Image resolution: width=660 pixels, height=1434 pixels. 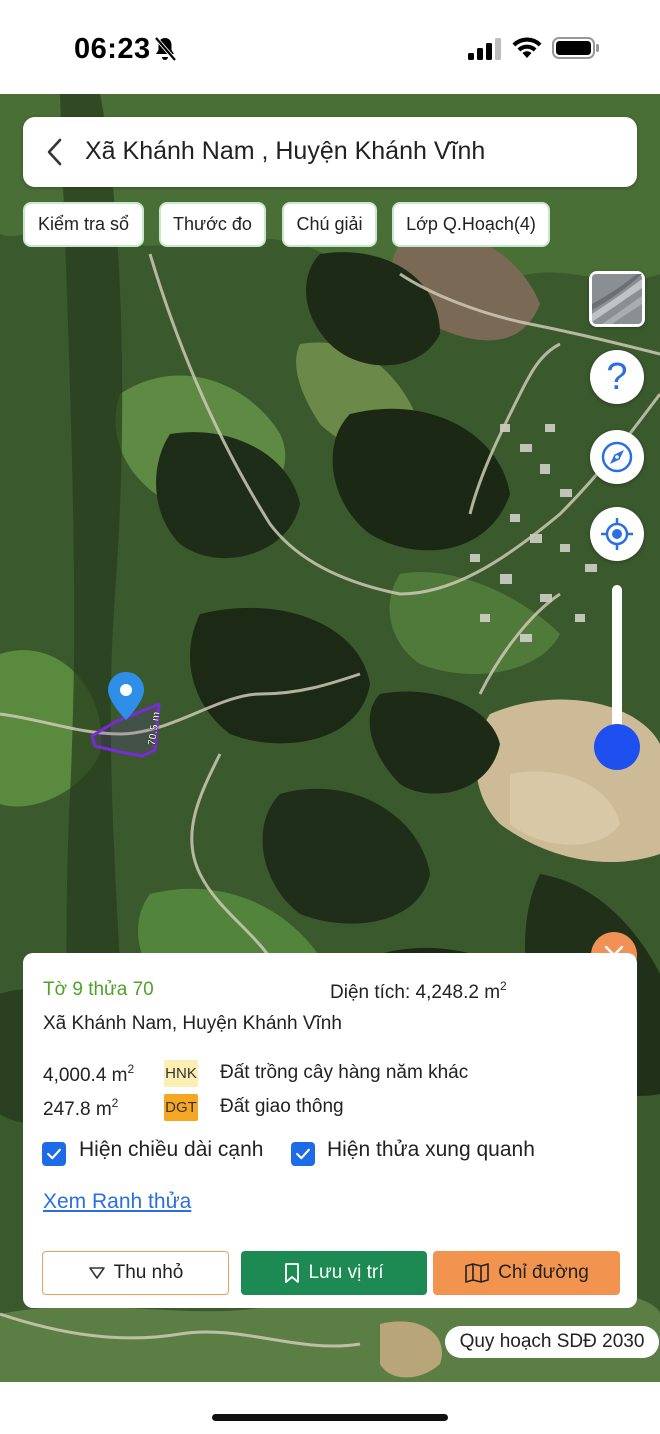 I want to click on planning-year-badge: Quy hoạch SDĐ 2030, so click(x=552, y=1342).